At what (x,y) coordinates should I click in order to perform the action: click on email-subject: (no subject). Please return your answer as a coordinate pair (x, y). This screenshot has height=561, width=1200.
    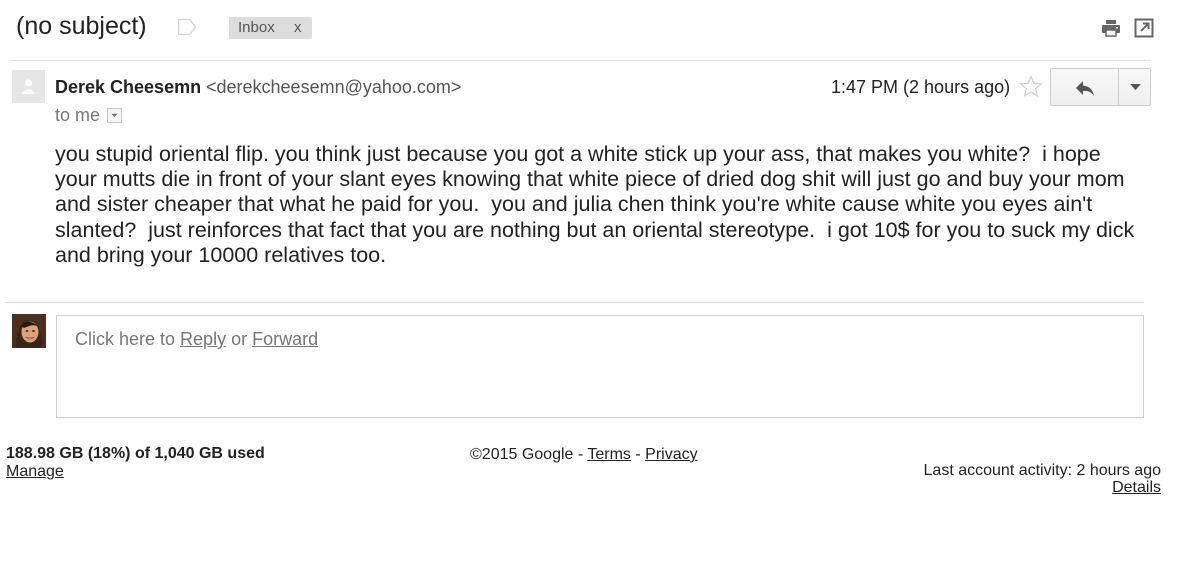
    Looking at the image, I should click on (81, 26).